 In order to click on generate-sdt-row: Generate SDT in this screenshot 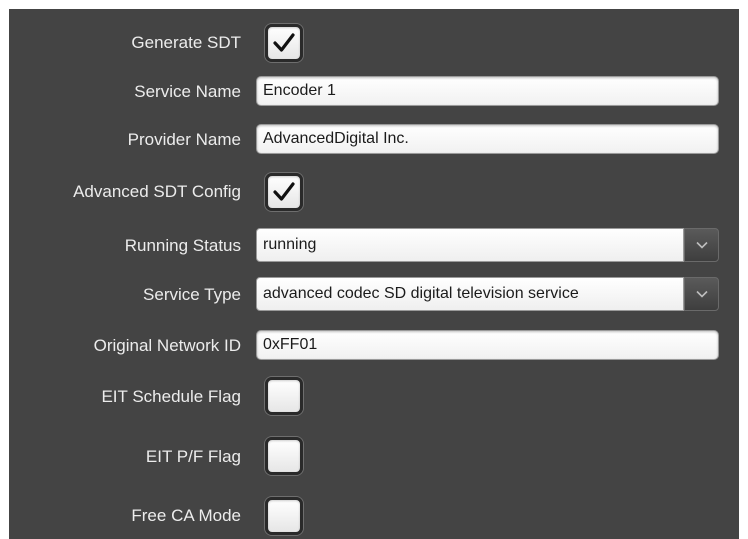, I will do `click(374, 43)`.